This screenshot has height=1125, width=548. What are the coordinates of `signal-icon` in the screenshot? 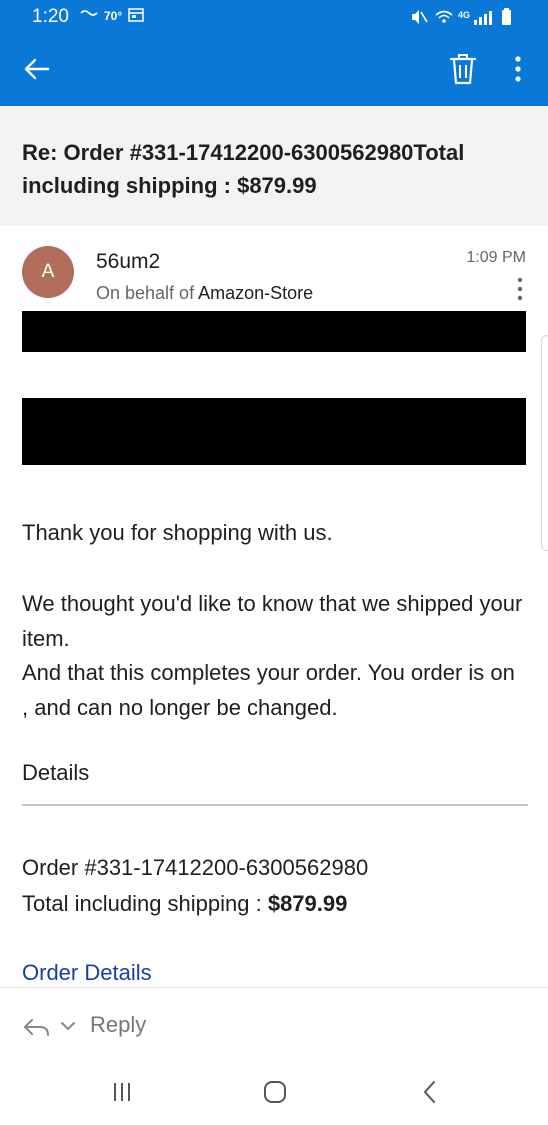 It's located at (483, 18).